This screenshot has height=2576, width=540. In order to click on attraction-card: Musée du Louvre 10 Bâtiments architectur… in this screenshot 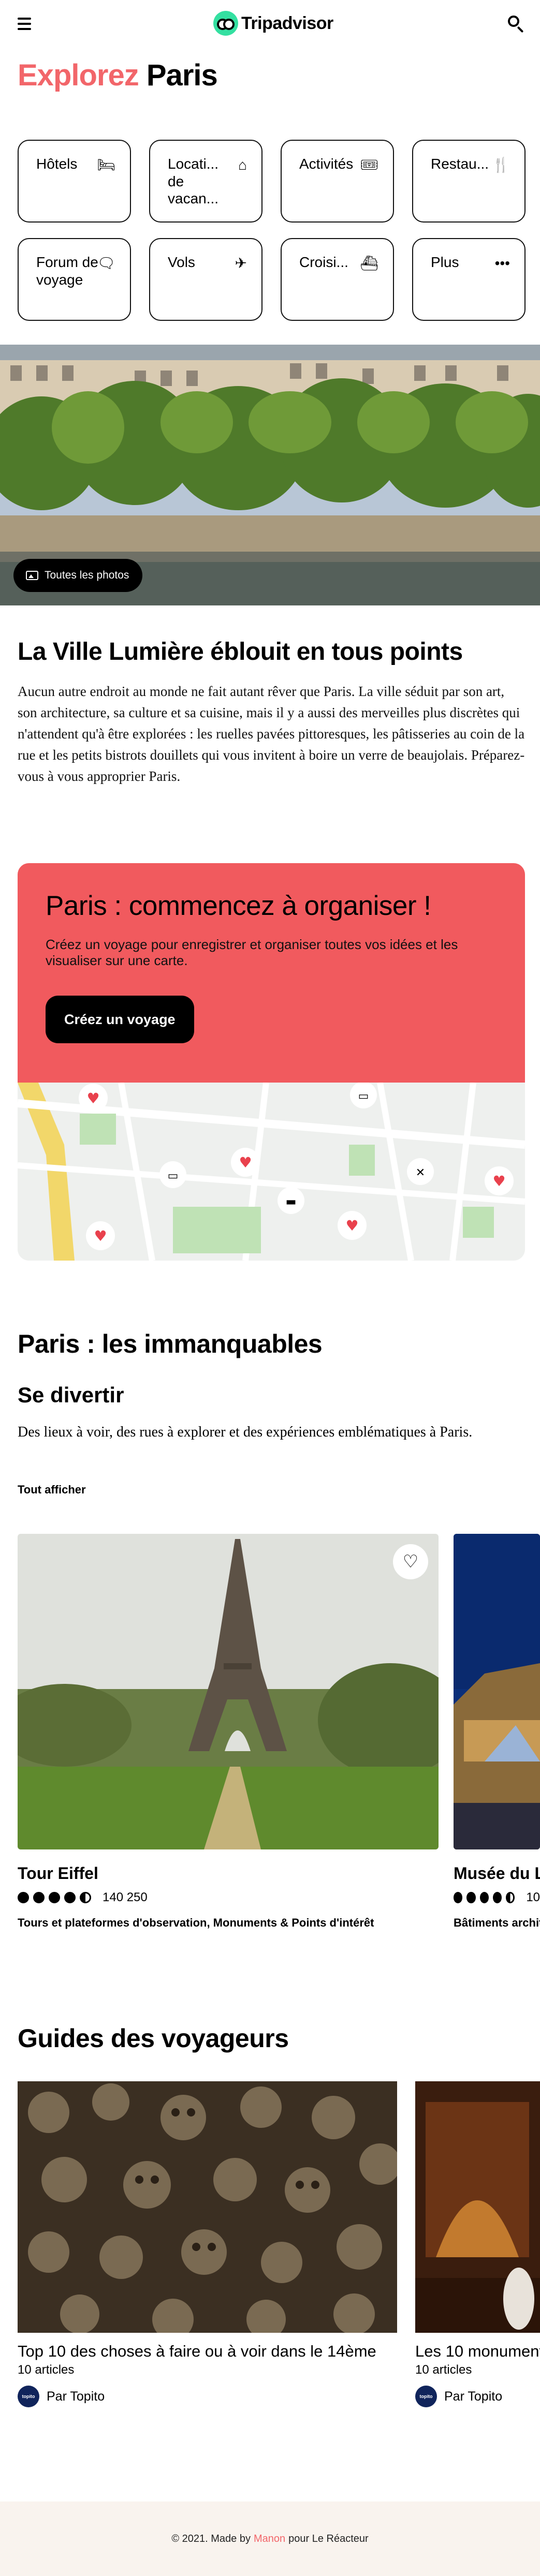, I will do `click(497, 1732)`.